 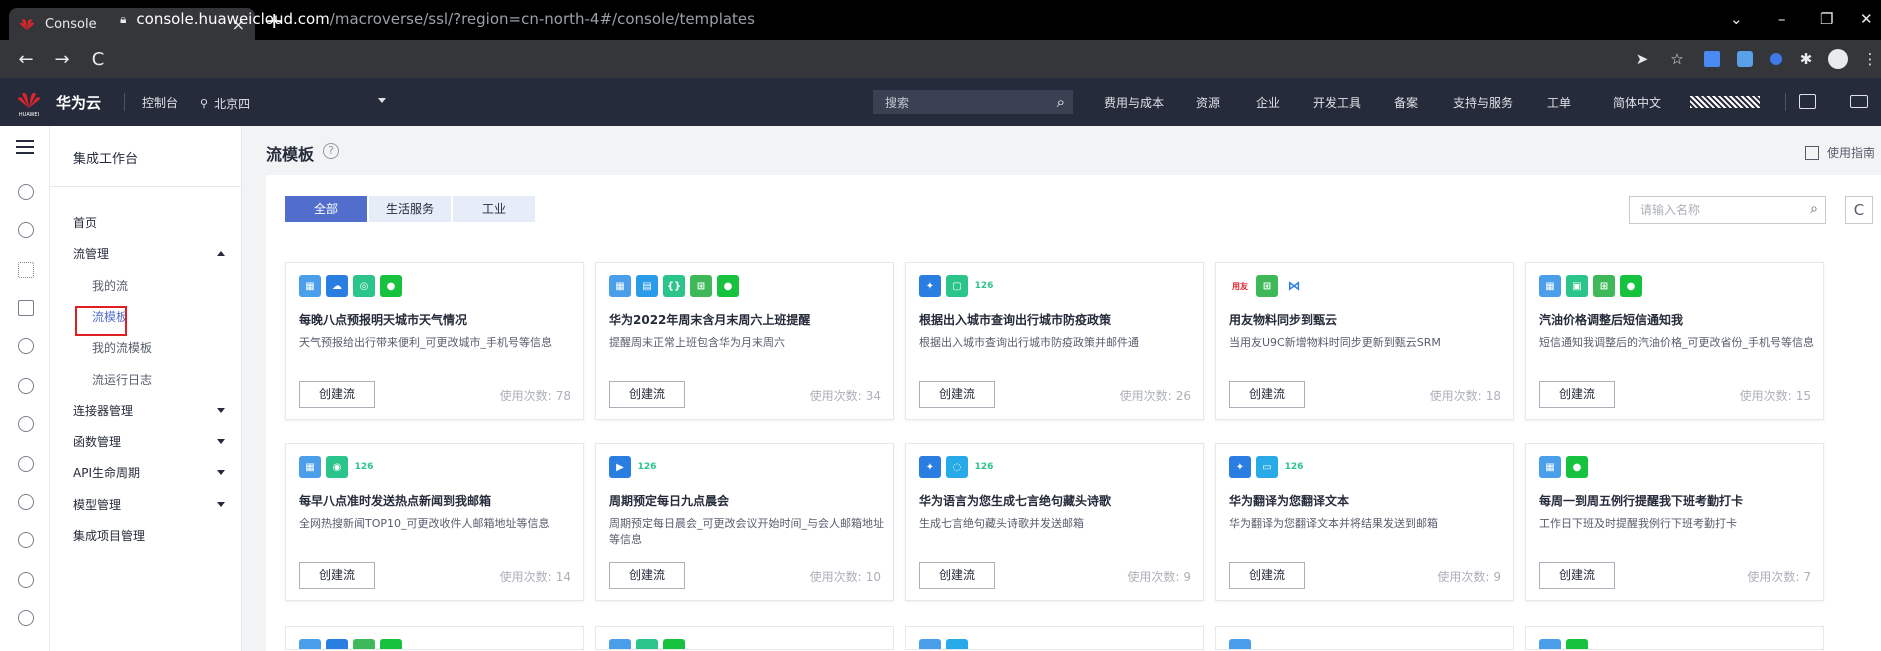 I want to click on minimize-icon: –, so click(x=1782, y=19).